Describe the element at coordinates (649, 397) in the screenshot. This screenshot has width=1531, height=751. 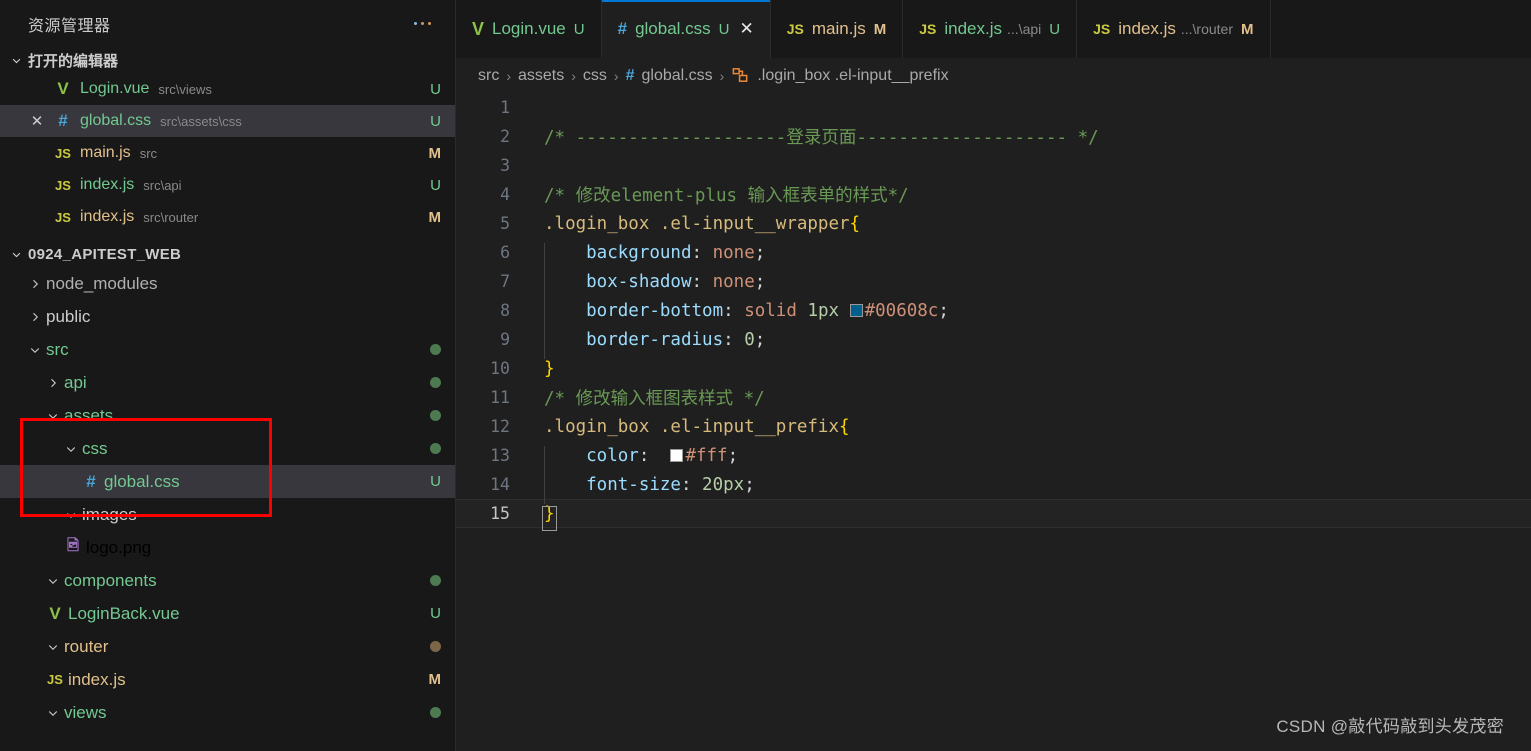
I see `code-text: /* 修改输入框图表样式 */` at that location.